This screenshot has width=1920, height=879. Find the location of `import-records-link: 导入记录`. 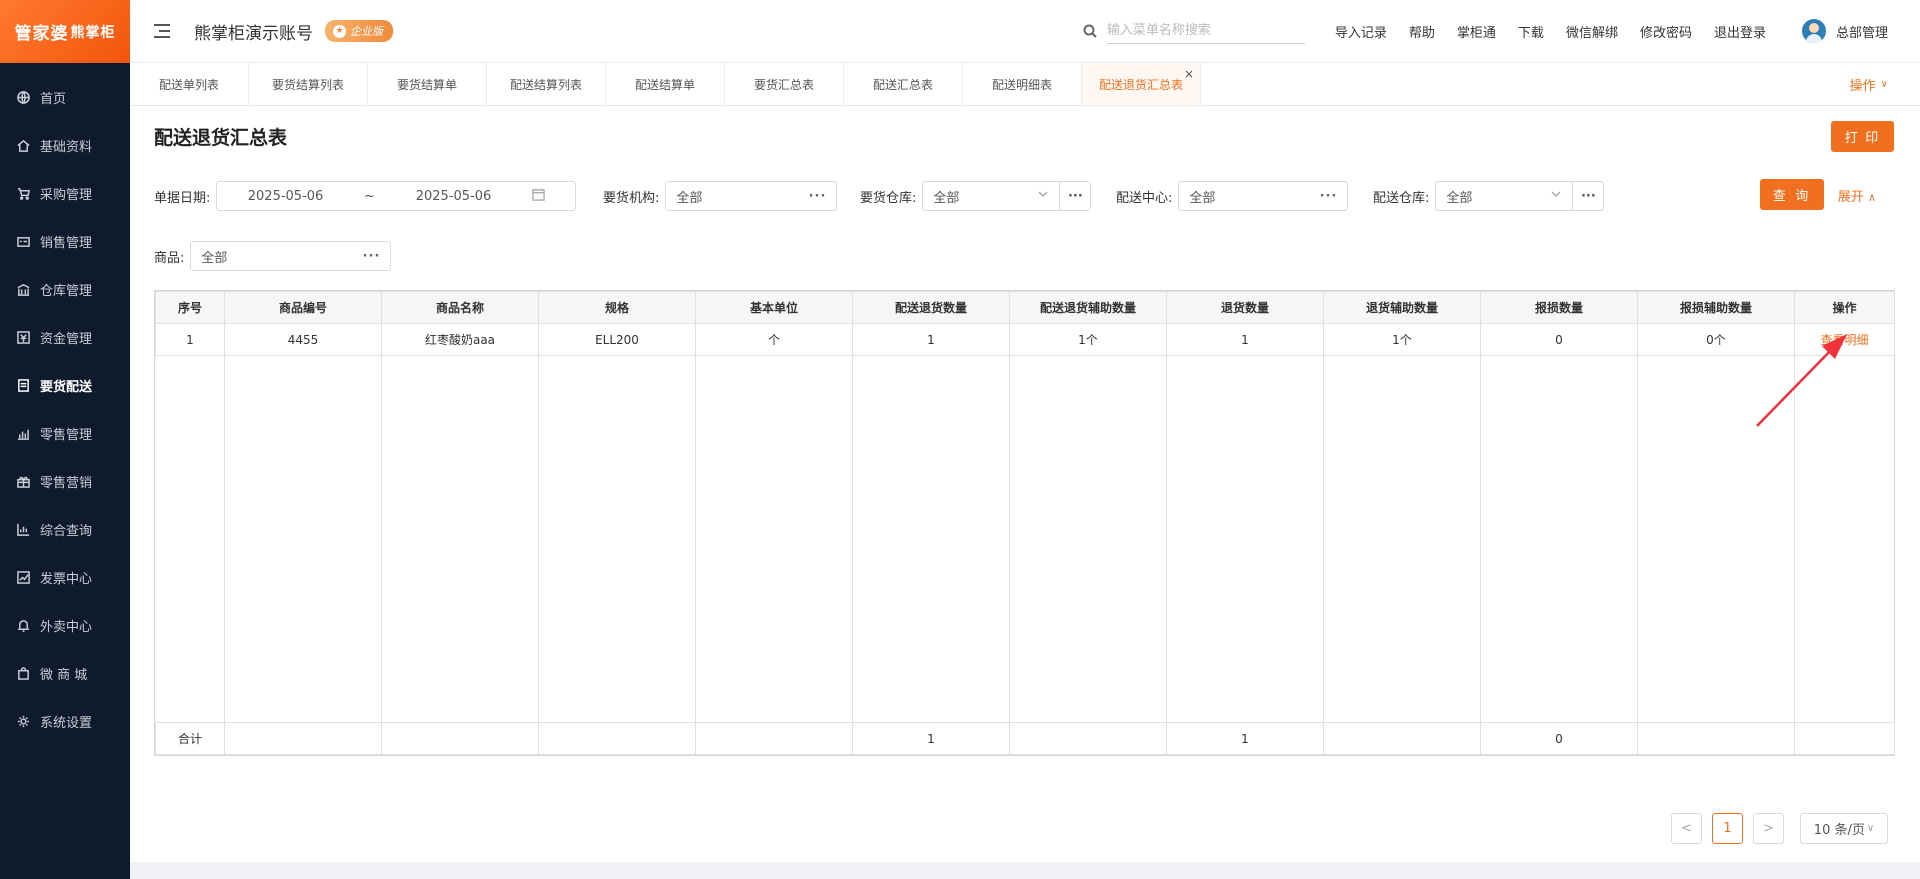

import-records-link: 导入记录 is located at coordinates (1361, 31).